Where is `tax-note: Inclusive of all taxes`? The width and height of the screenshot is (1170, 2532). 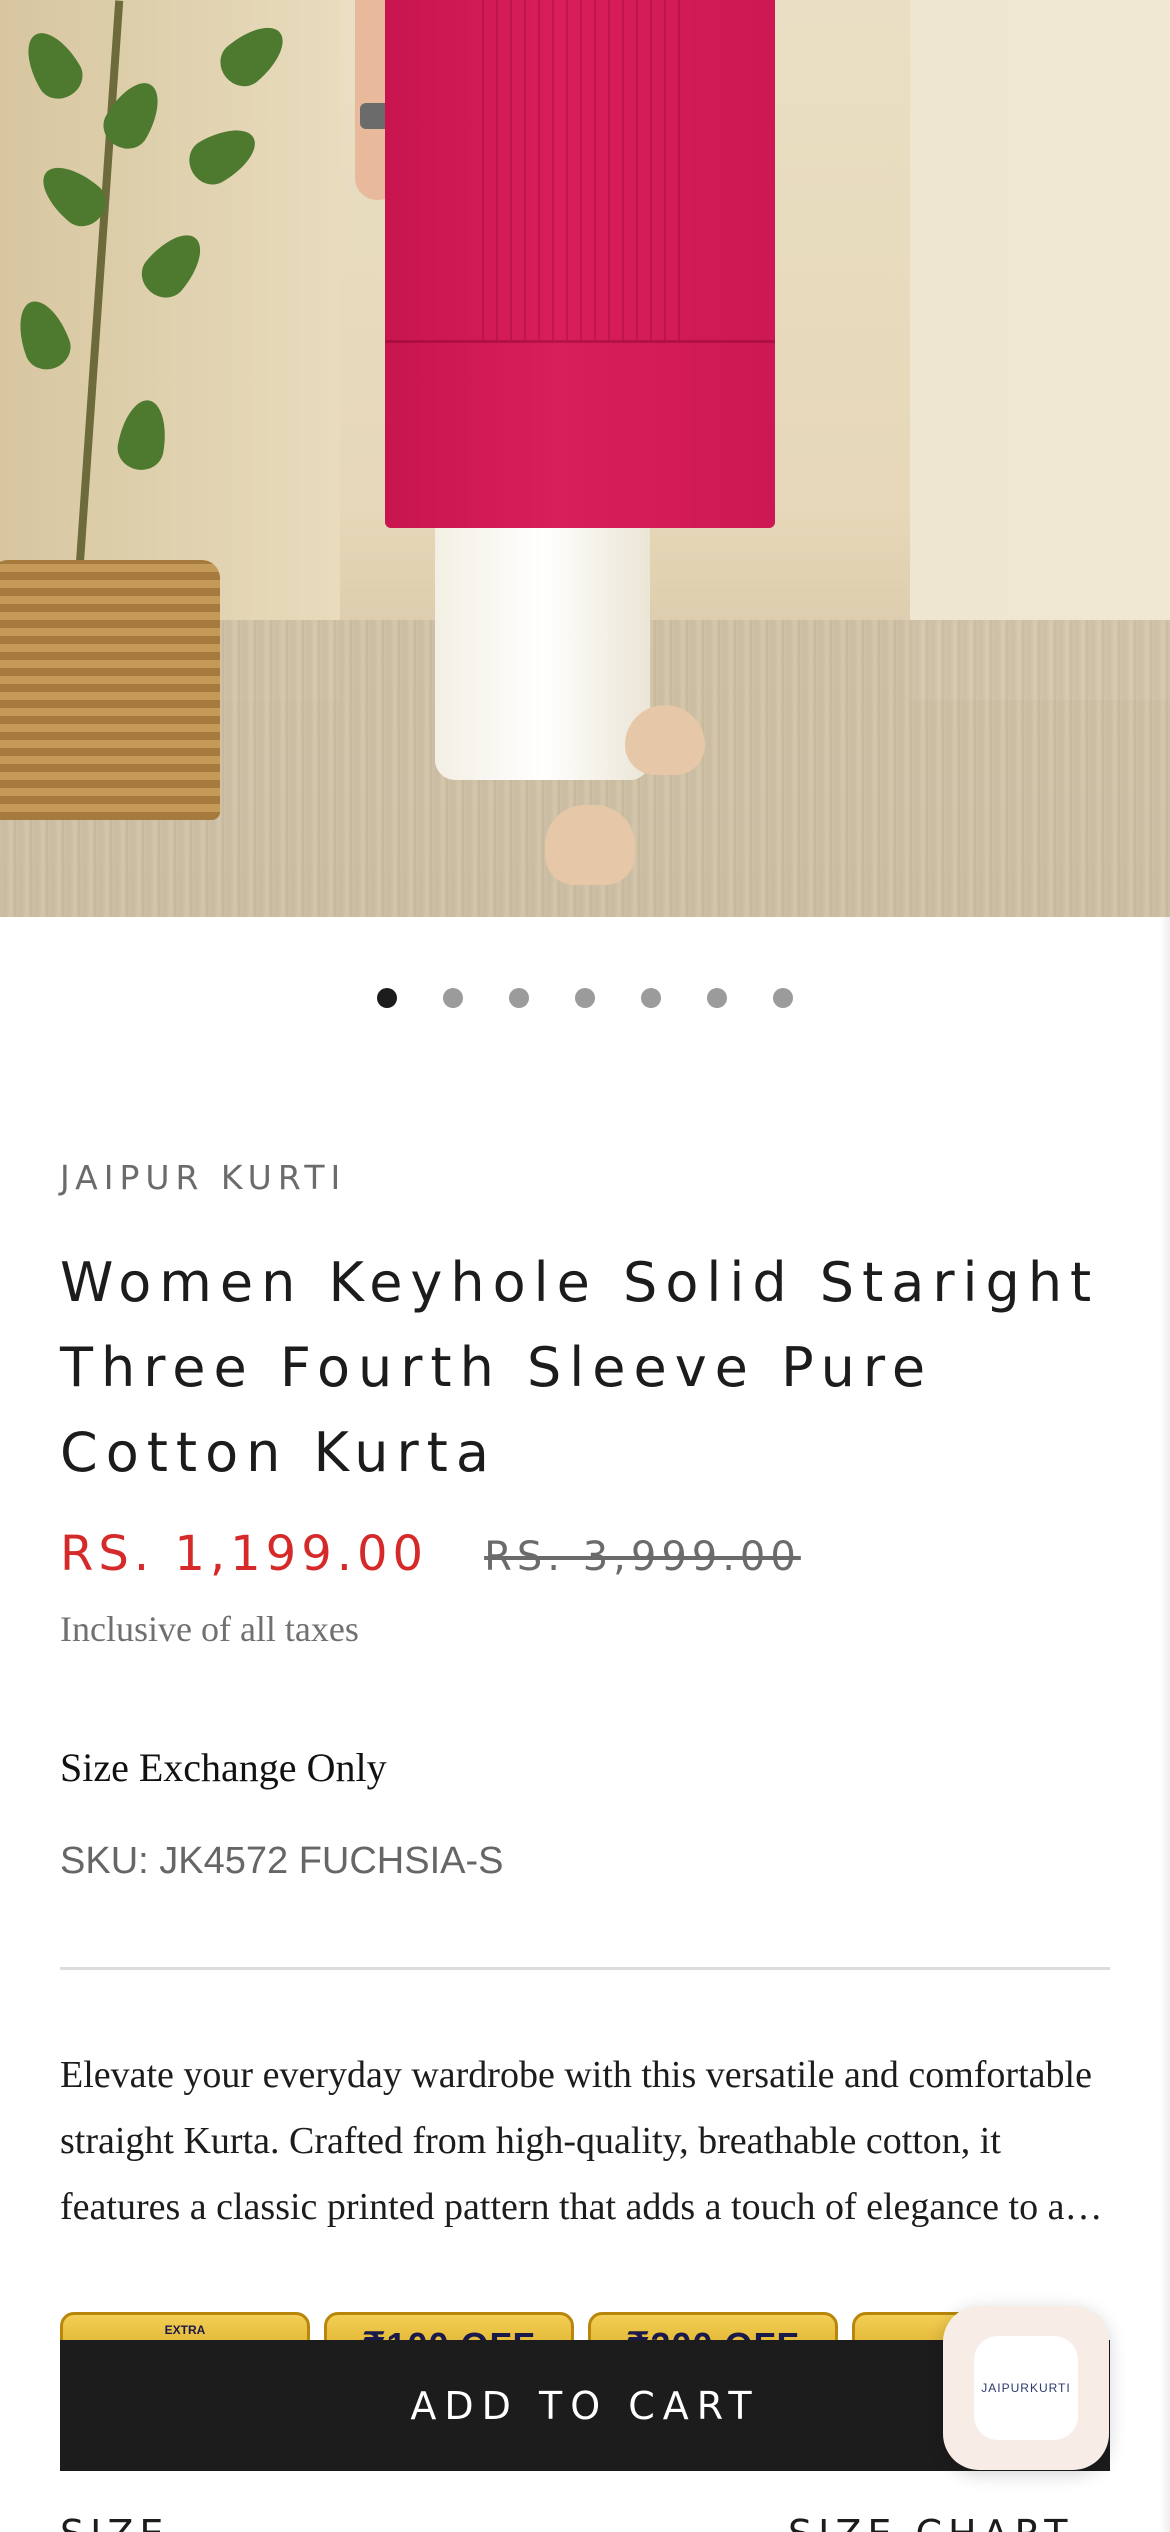
tax-note: Inclusive of all taxes is located at coordinates (209, 1629).